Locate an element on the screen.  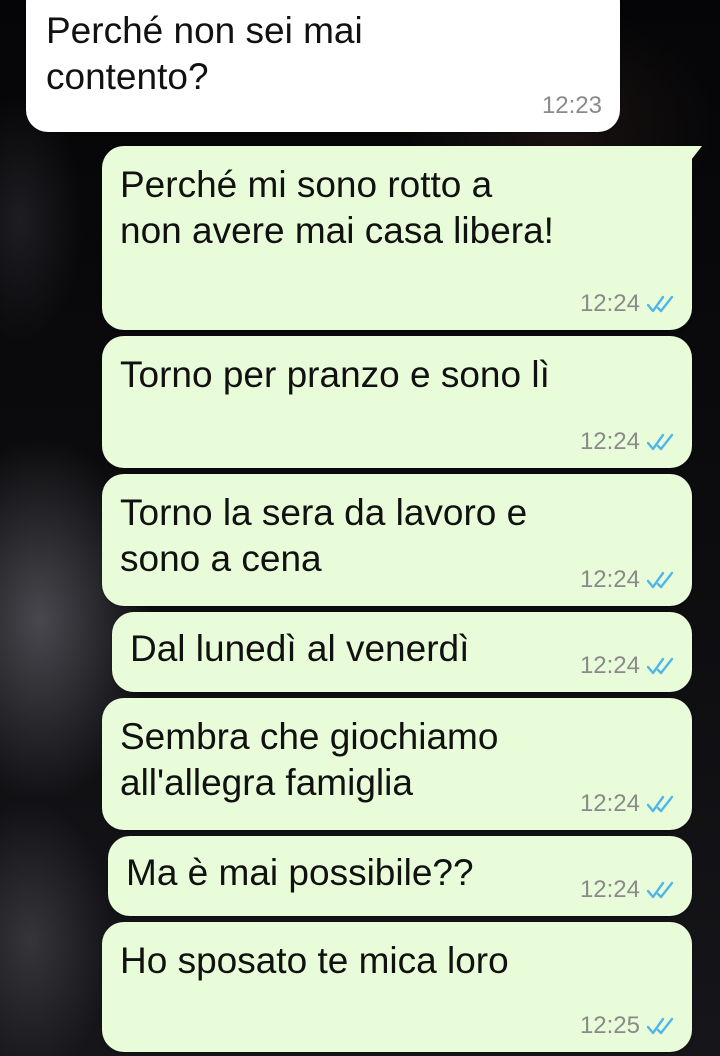
bubble-tail is located at coordinates (691, 155).